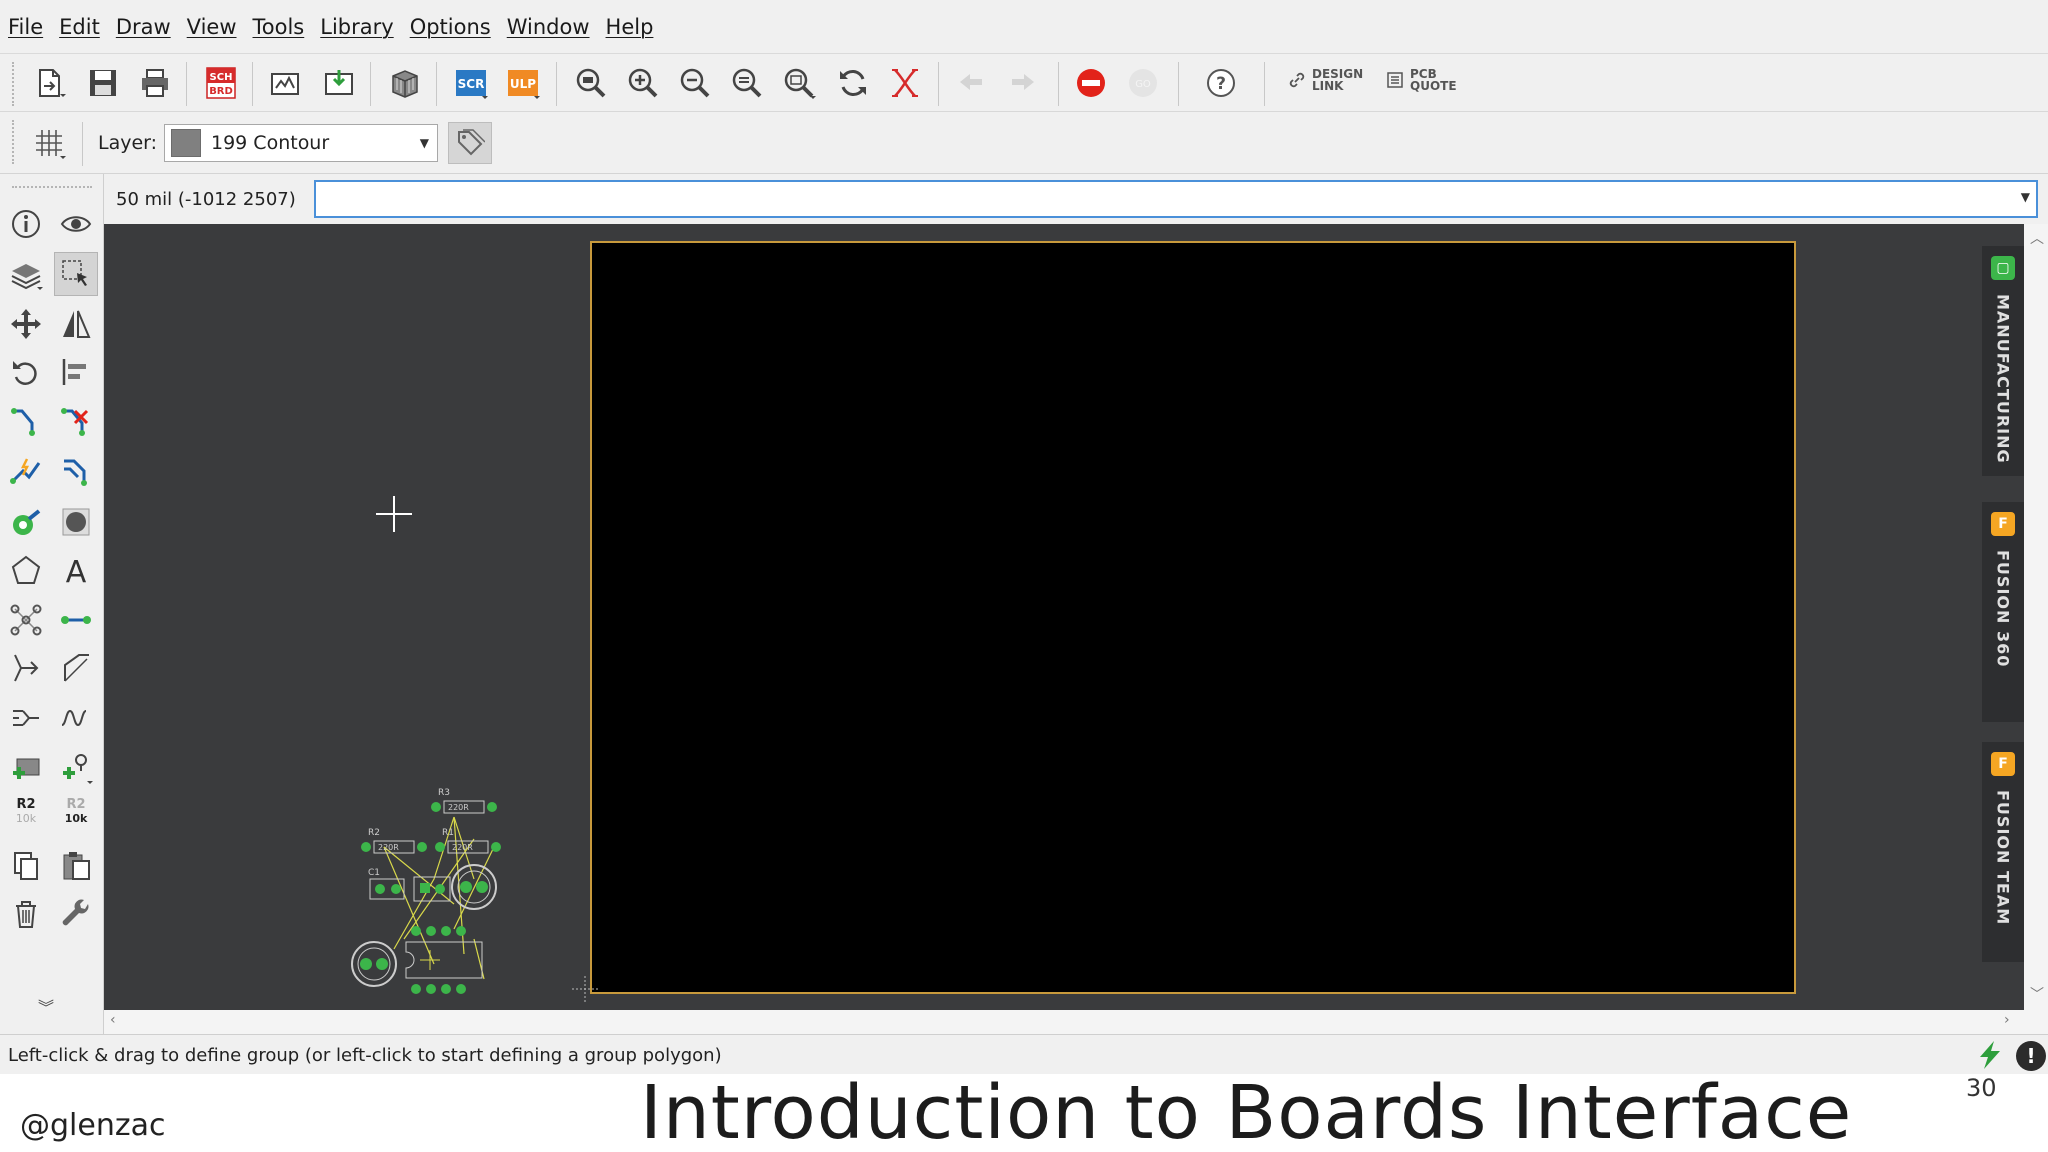  What do you see at coordinates (206, 199) in the screenshot?
I see `coordinate-readout: 50 mil (-1012 2507)` at bounding box center [206, 199].